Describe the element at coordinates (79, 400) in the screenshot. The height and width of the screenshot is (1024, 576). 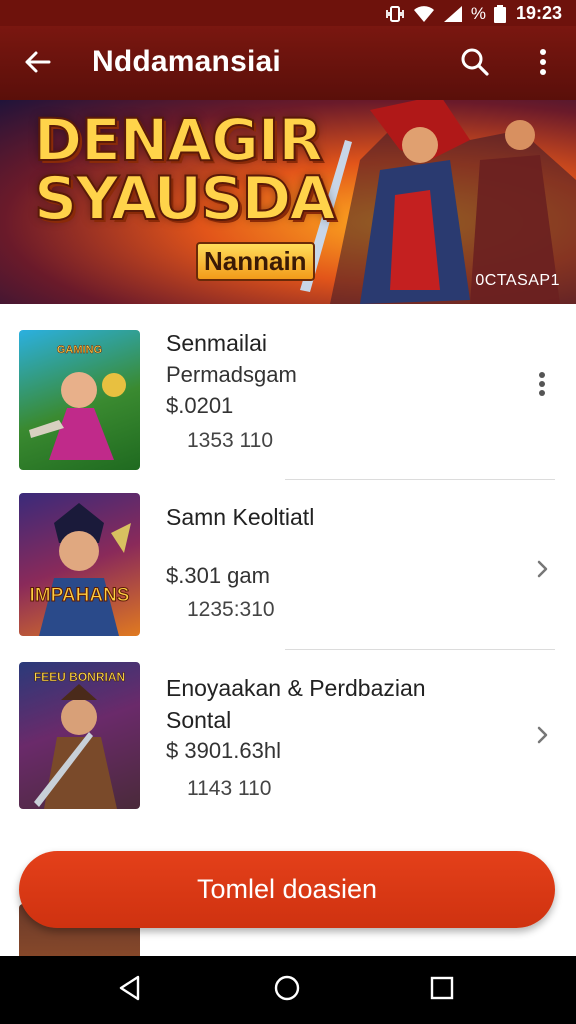
I see `game-thumbnail: GAMING` at that location.